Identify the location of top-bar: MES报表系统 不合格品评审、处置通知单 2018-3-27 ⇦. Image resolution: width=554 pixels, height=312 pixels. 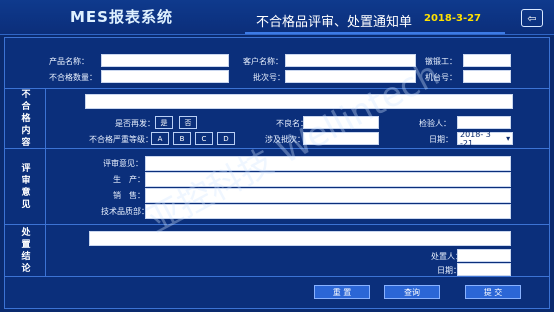
(277, 17).